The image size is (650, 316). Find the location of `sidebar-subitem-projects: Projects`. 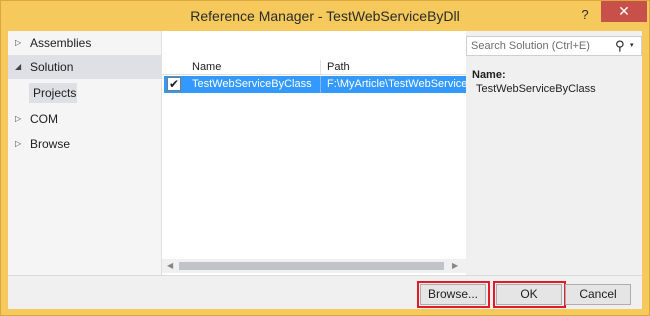

sidebar-subitem-projects: Projects is located at coordinates (53, 93).